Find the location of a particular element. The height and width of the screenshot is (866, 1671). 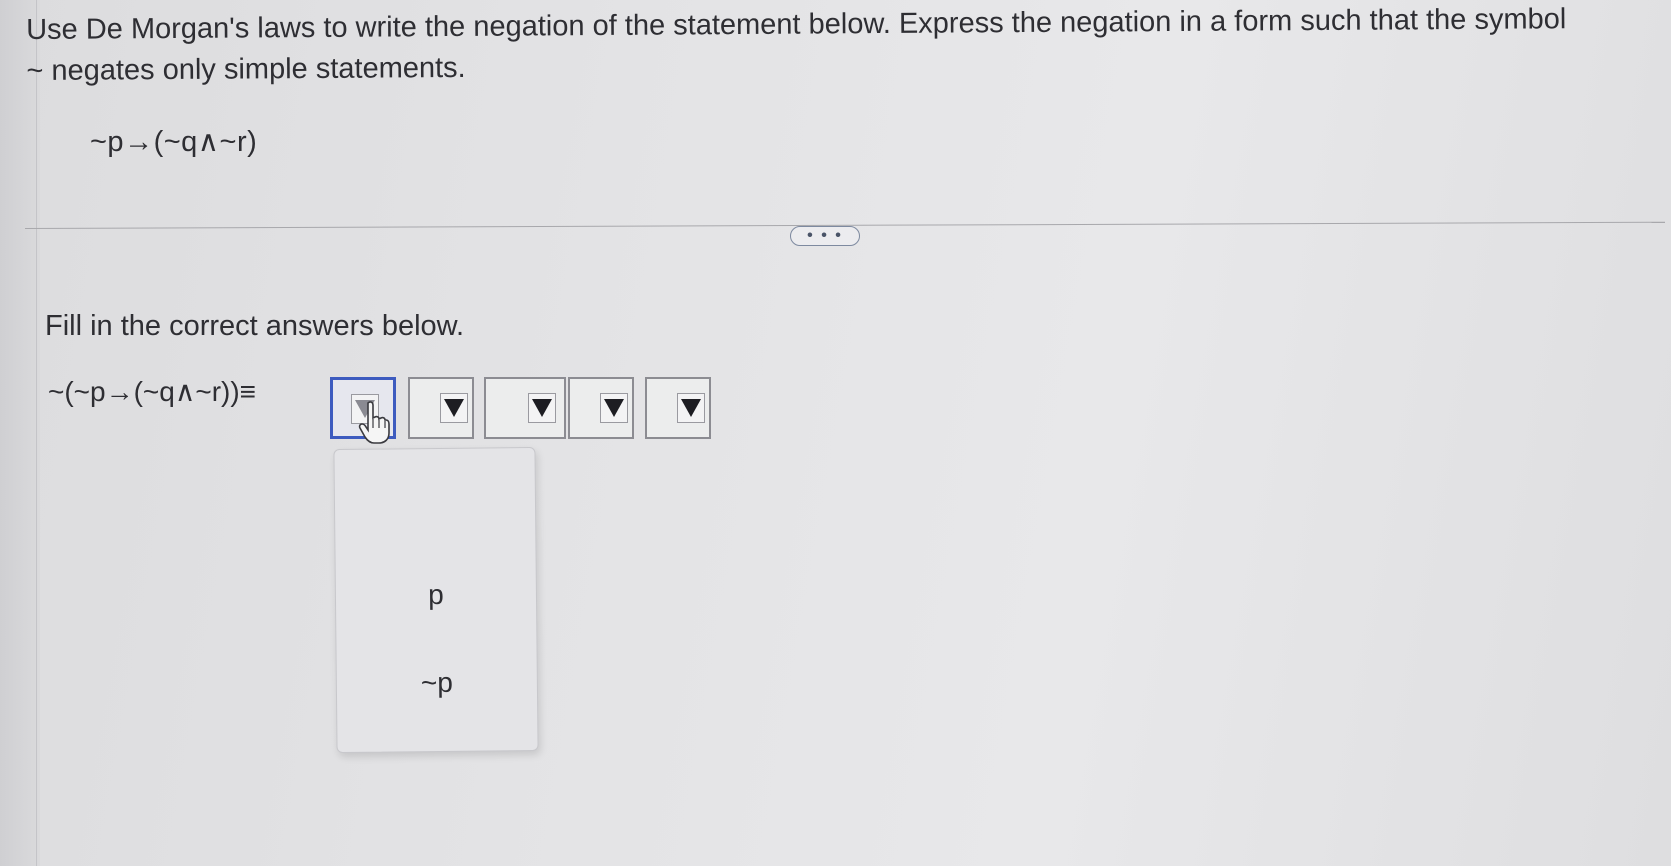

answer-expression-row: ~(~p→(~q∧~r))≡ is located at coordinates (153, 391).